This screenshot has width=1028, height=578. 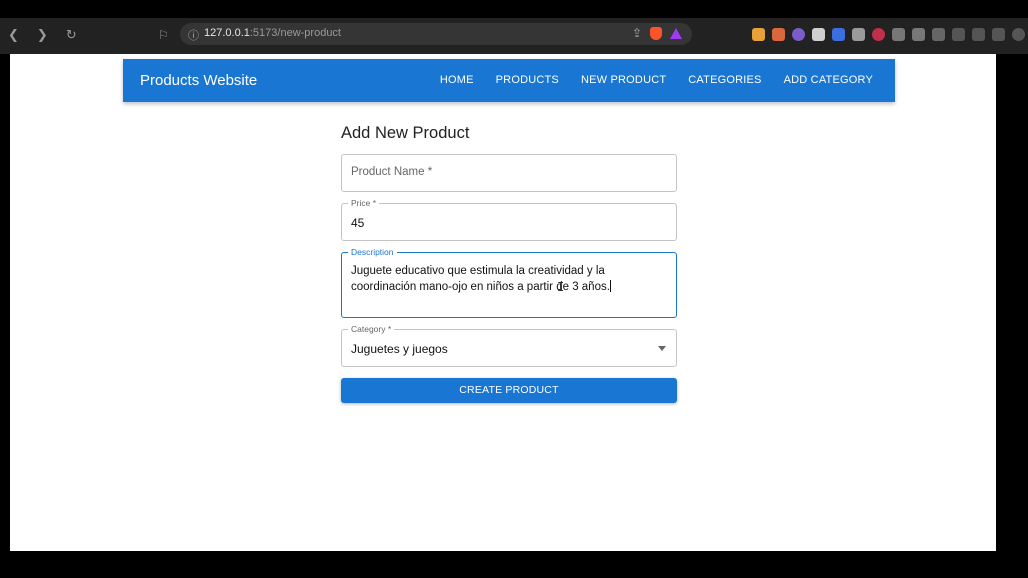 What do you see at coordinates (998, 34) in the screenshot?
I see `star-icon` at bounding box center [998, 34].